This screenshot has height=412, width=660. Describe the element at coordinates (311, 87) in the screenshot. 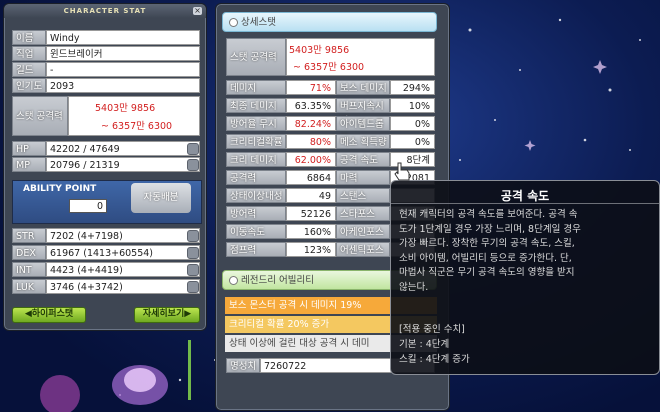

I see `pair-value-left: 71%` at that location.